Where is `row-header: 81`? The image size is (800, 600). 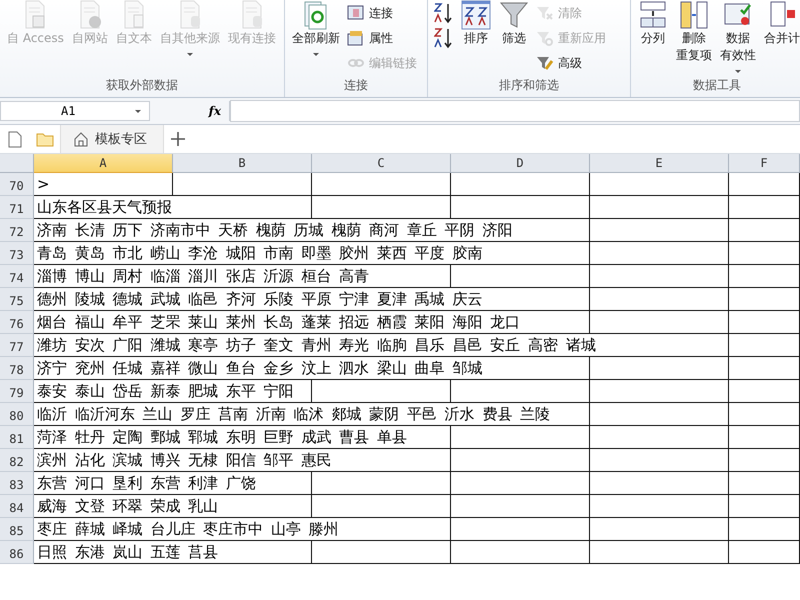
row-header: 81 is located at coordinates (17, 437).